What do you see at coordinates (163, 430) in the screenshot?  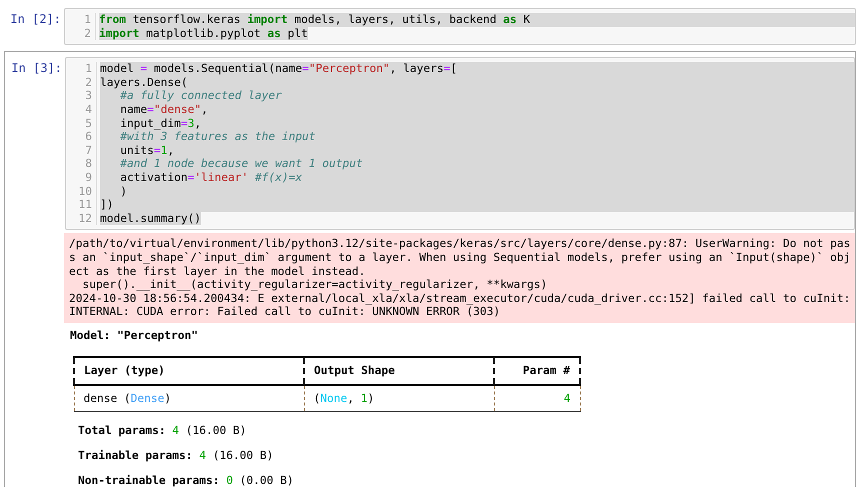 I see `param-count: Total params: 4 (16.00 B)` at bounding box center [163, 430].